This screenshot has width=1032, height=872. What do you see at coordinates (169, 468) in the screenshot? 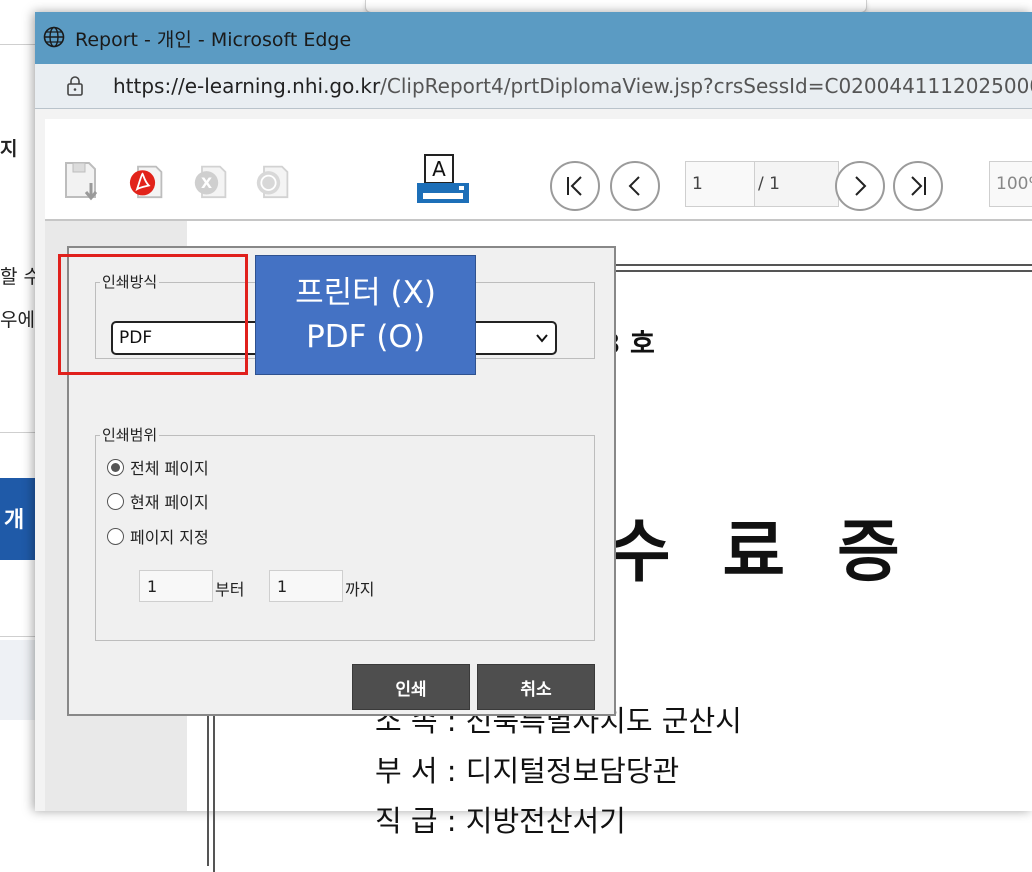
I see `range-option-label: 전체 페이지` at bounding box center [169, 468].